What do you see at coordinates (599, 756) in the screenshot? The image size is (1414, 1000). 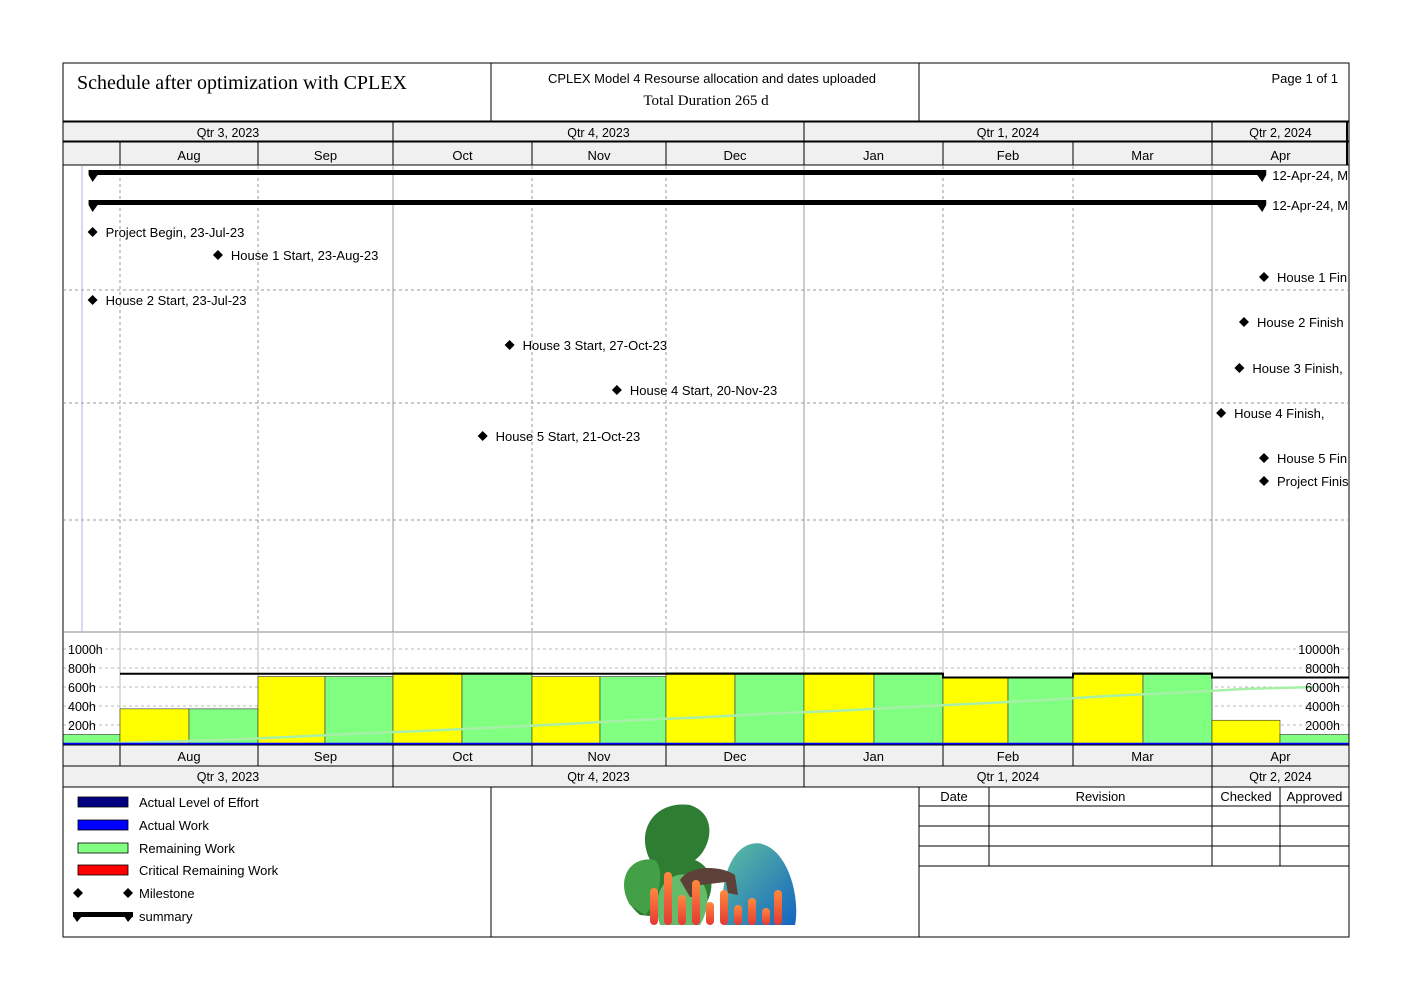 I see `bottom-month-label: Nov` at bounding box center [599, 756].